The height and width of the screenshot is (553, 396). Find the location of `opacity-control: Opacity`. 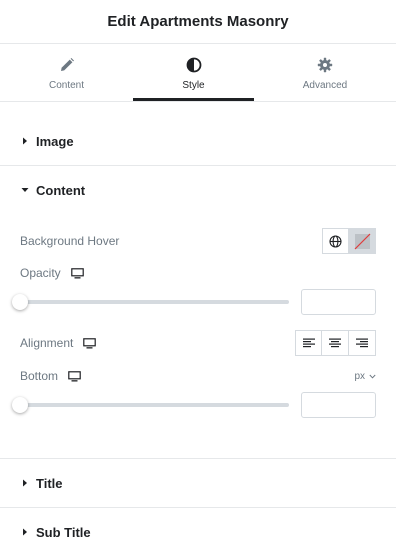

opacity-control: Opacity is located at coordinates (198, 273).